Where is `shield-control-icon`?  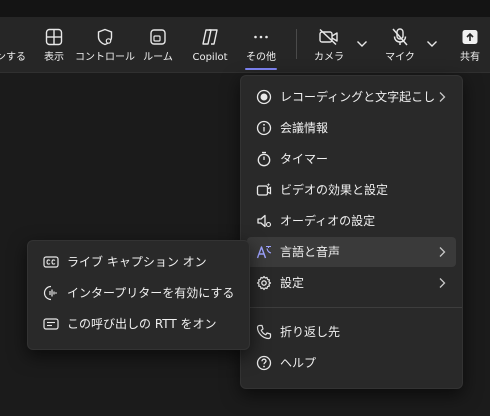
shield-control-icon is located at coordinates (105, 37).